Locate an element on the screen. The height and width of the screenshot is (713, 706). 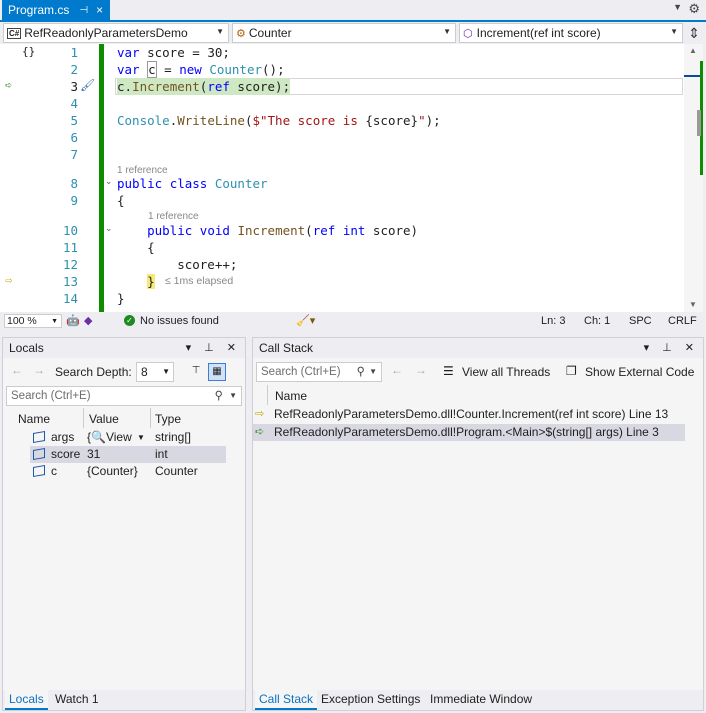
pin-to-source-icon: ⊤ is located at coordinates (196, 372).